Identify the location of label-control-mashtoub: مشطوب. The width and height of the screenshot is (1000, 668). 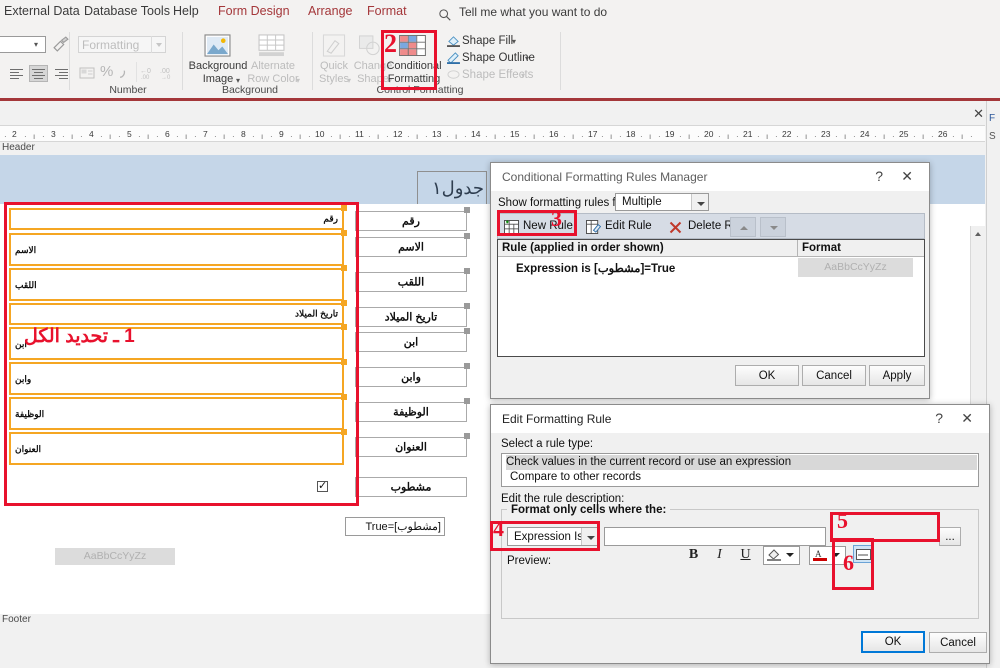
(411, 487).